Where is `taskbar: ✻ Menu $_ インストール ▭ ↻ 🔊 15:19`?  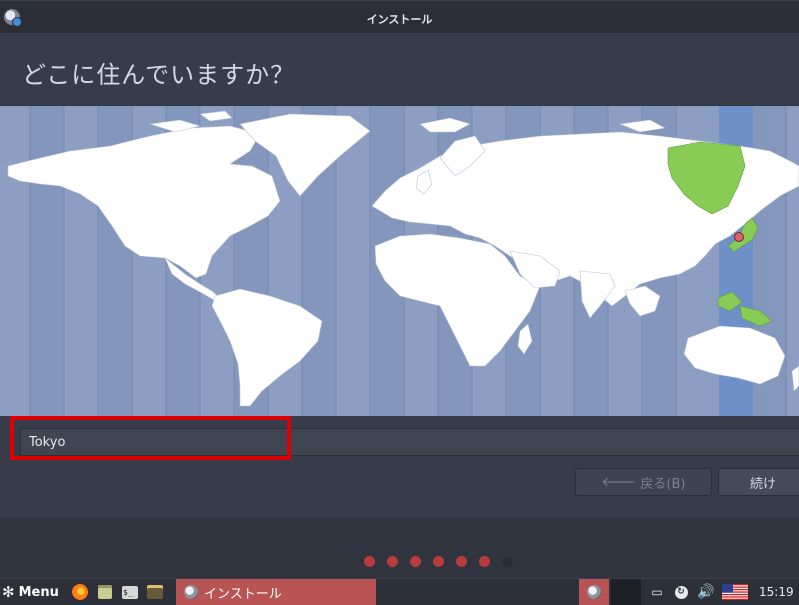
taskbar: ✻ Menu $_ インストール ▭ ↻ 🔊 15:19 is located at coordinates (399, 591).